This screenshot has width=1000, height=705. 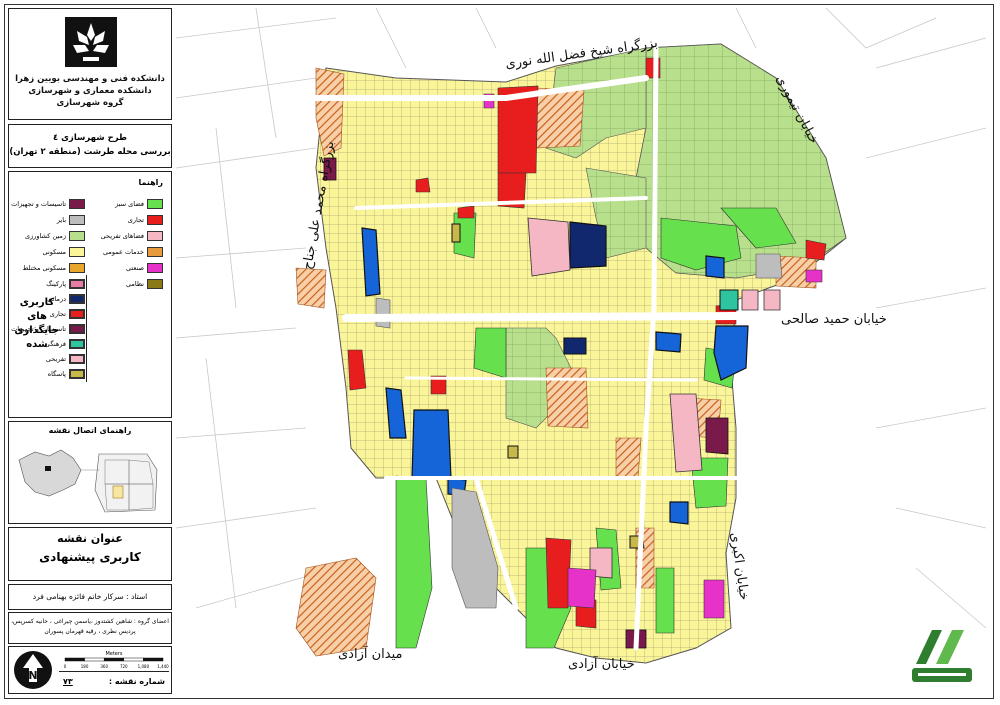 What do you see at coordinates (36, 323) in the screenshot?
I see `legend-group-label: کاربری های جایگذاری شده` at bounding box center [36, 323].